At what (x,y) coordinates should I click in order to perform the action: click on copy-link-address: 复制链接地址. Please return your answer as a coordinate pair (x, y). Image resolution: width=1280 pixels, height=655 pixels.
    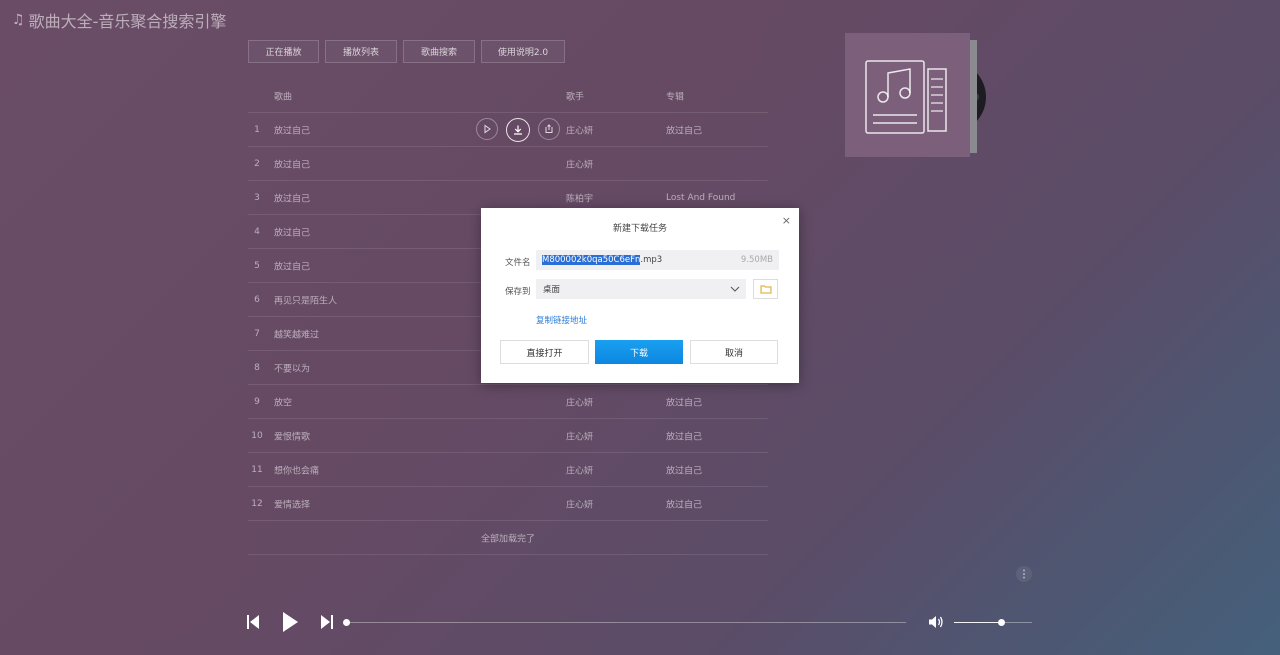
    Looking at the image, I should click on (561, 320).